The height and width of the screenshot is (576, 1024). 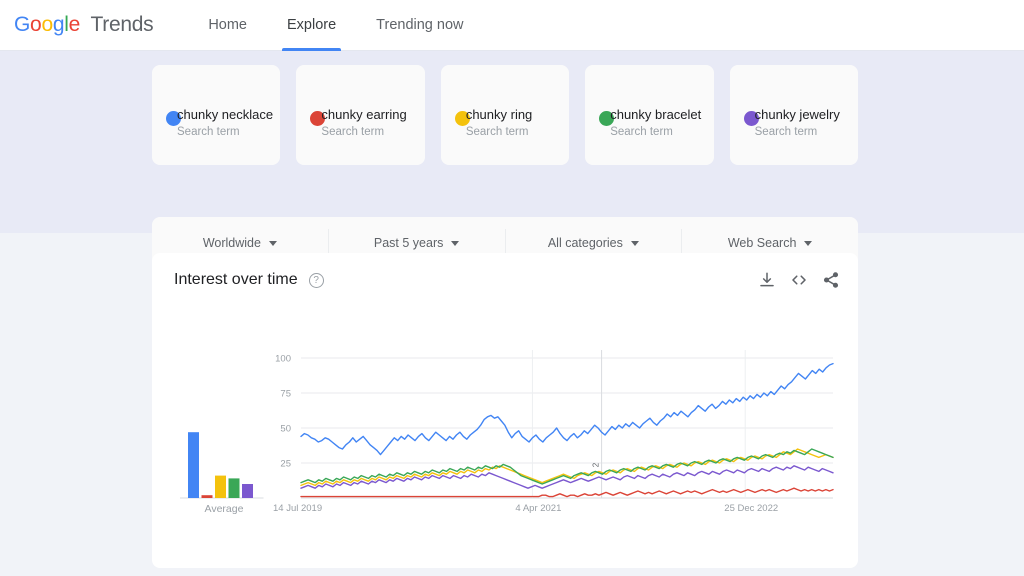 I want to click on search-term-subtitle-5: Search term, so click(x=786, y=132).